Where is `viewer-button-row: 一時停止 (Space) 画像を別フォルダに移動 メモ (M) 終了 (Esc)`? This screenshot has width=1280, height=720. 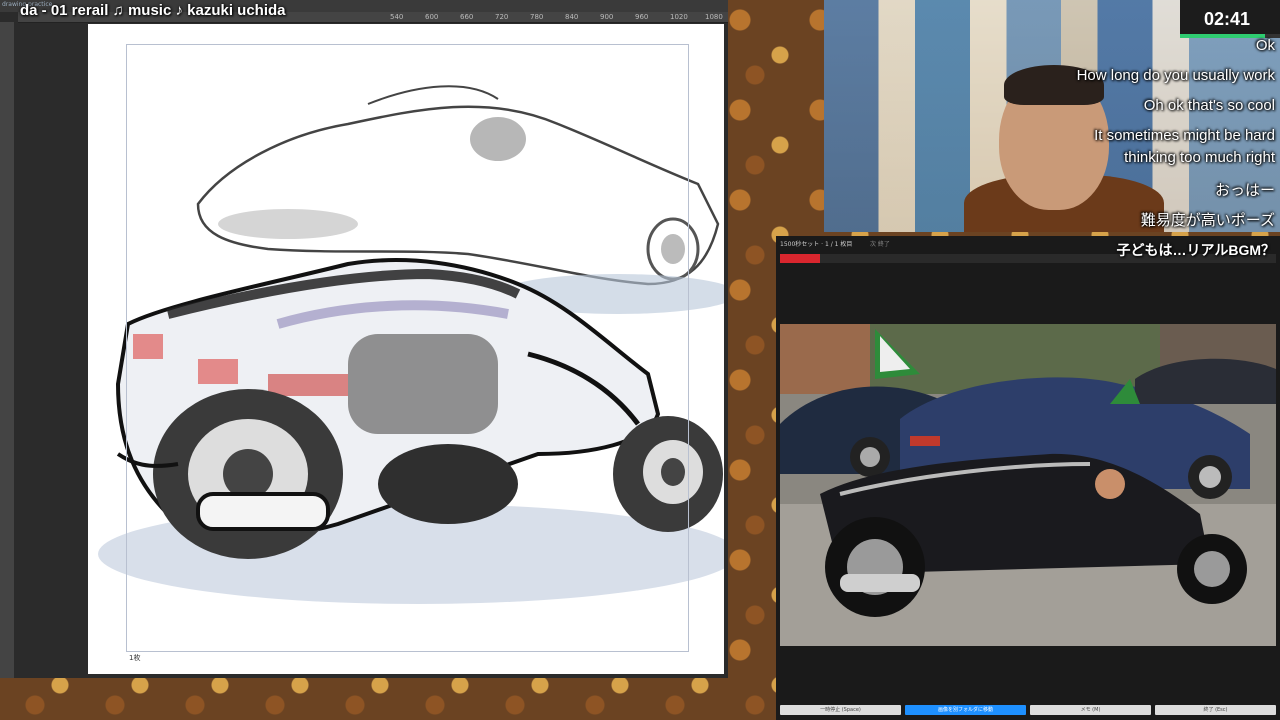 viewer-button-row: 一時停止 (Space) 画像を別フォルダに移動 メモ (M) 終了 (Esc) is located at coordinates (1028, 710).